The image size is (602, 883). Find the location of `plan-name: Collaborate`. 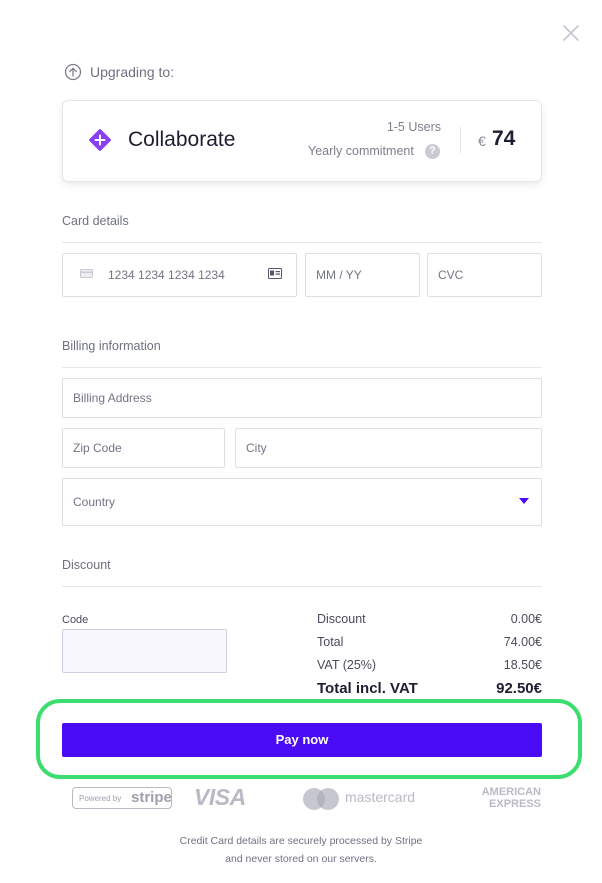

plan-name: Collaborate is located at coordinates (182, 139).